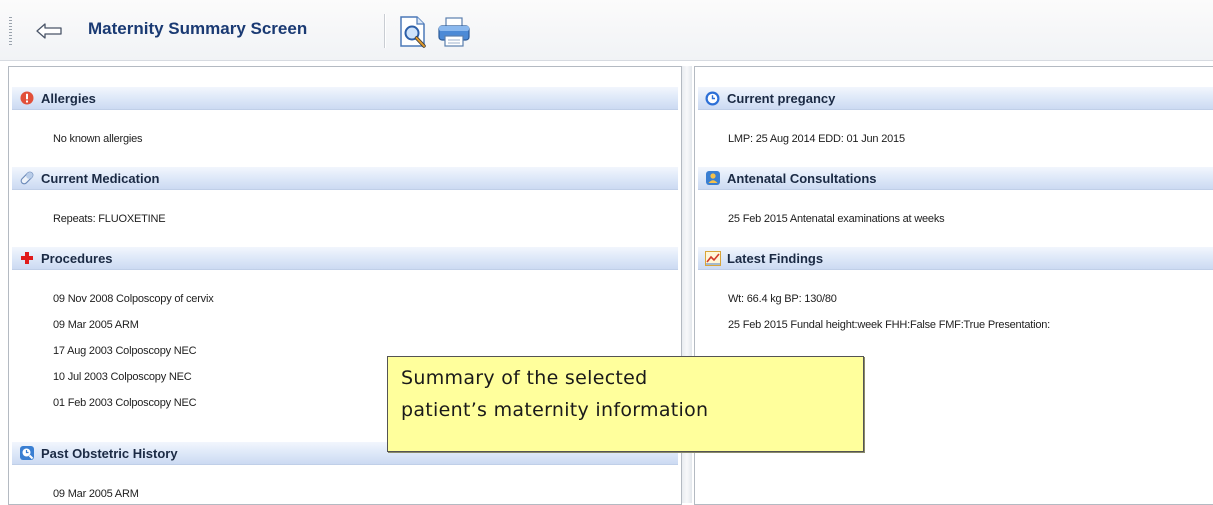 This screenshot has width=1213, height=505. Describe the element at coordinates (345, 98) in the screenshot. I see `section-header-allergies: Allergies` at that location.